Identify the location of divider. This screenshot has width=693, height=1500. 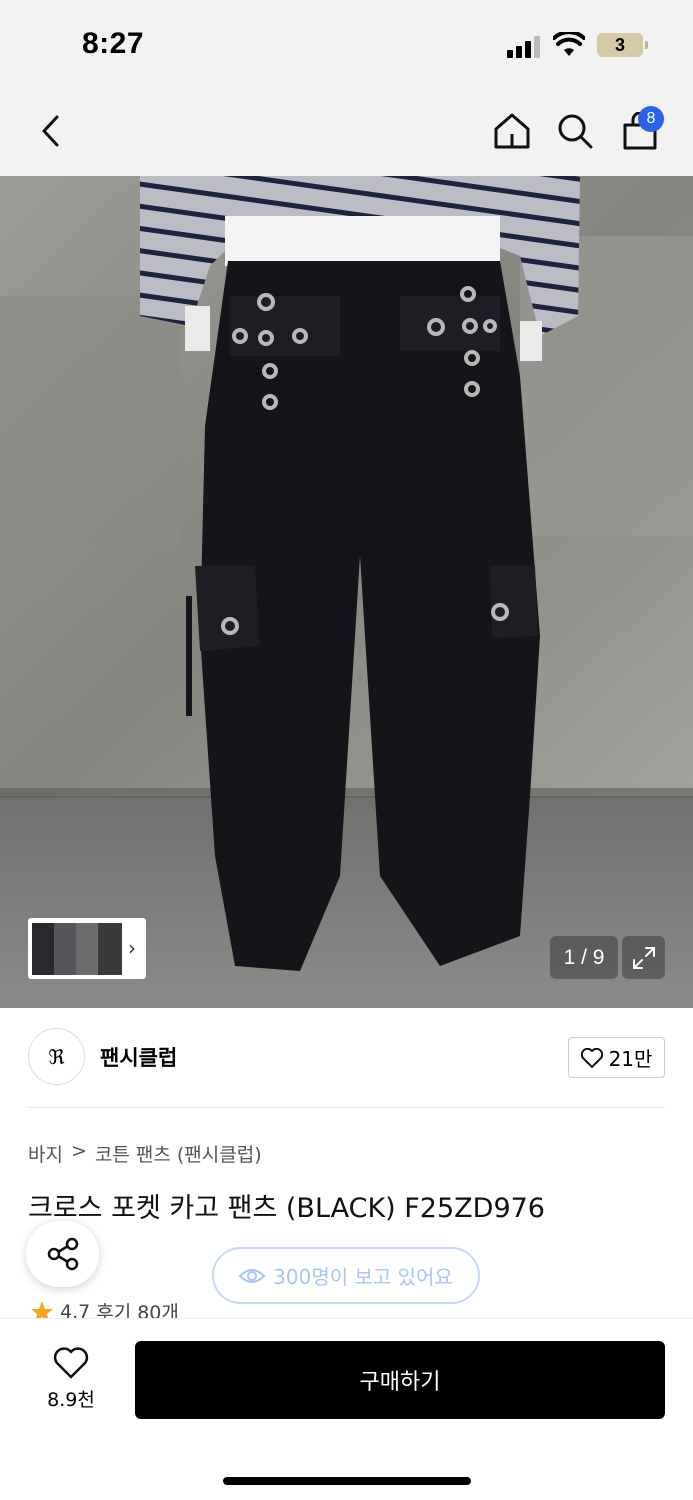
(346, 1107).